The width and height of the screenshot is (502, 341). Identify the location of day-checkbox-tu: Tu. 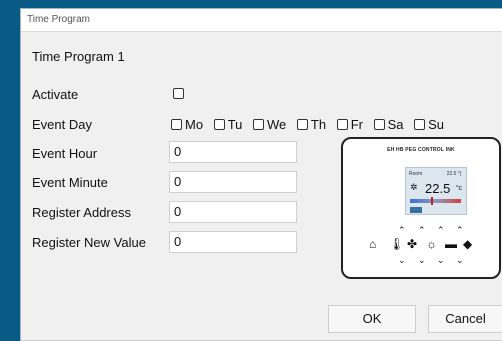
(228, 124).